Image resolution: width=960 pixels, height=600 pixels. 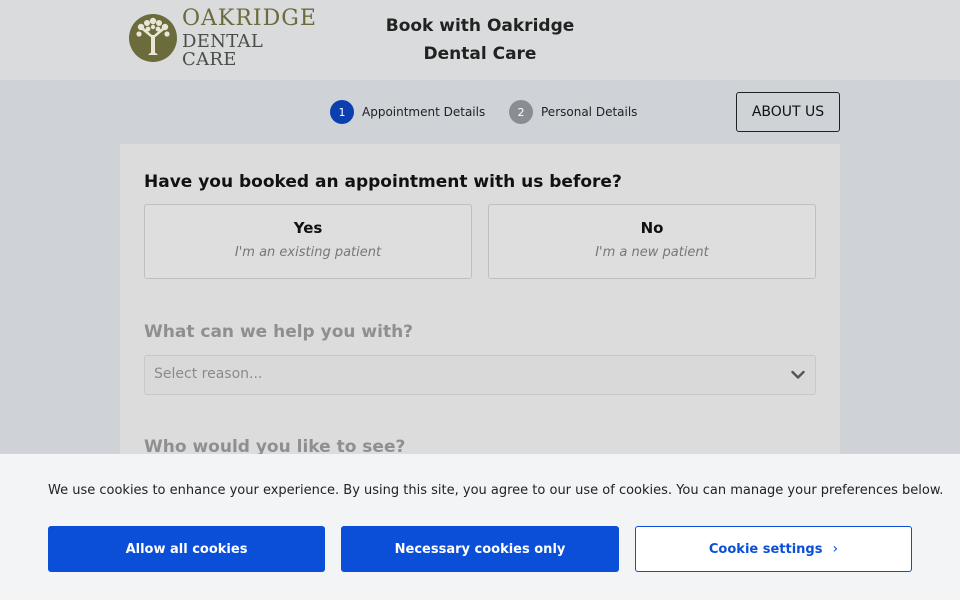 What do you see at coordinates (589, 112) in the screenshot?
I see `step-label: Personal Details` at bounding box center [589, 112].